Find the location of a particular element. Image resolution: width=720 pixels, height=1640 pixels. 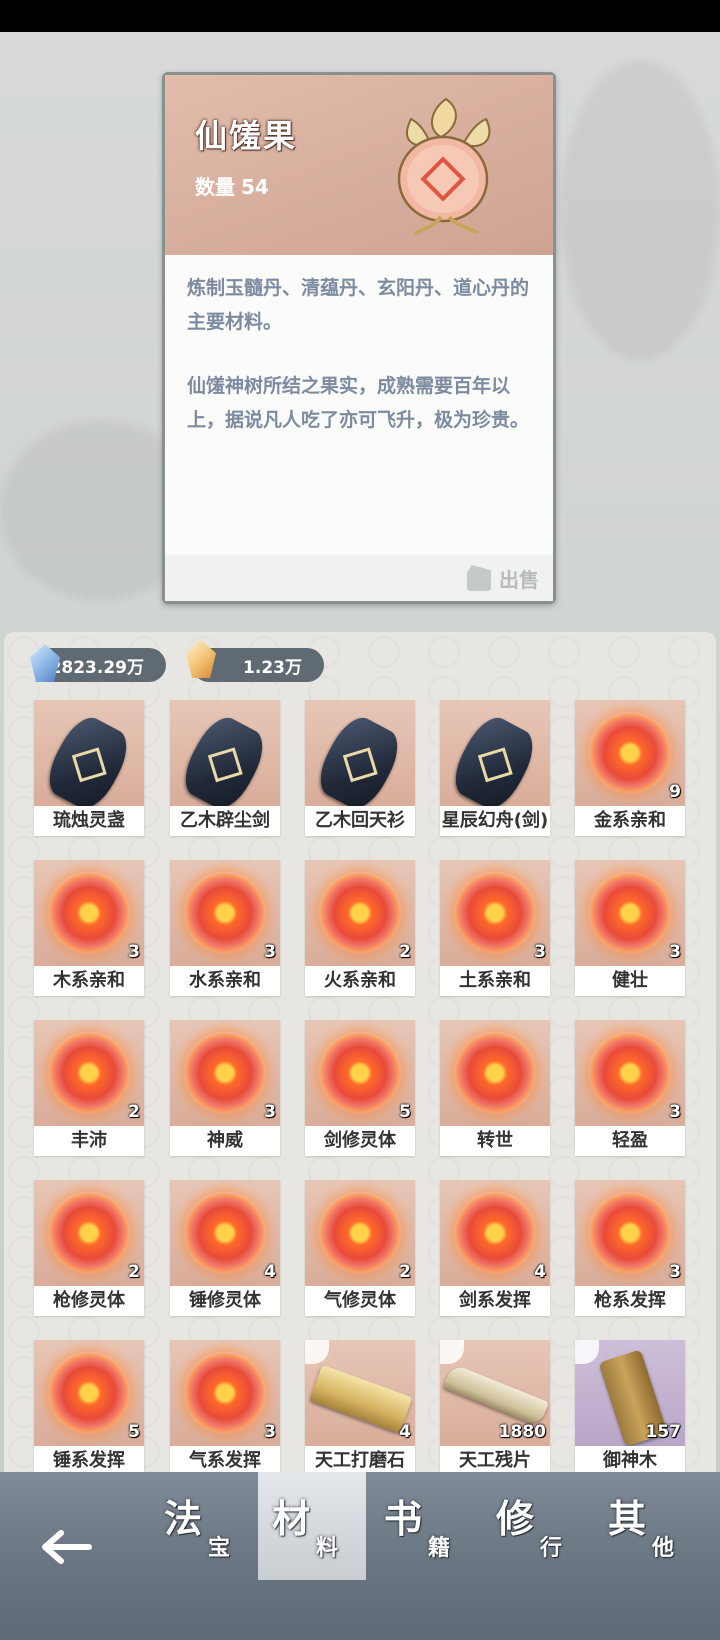

tab-materials-sub: 料 is located at coordinates (327, 1548).